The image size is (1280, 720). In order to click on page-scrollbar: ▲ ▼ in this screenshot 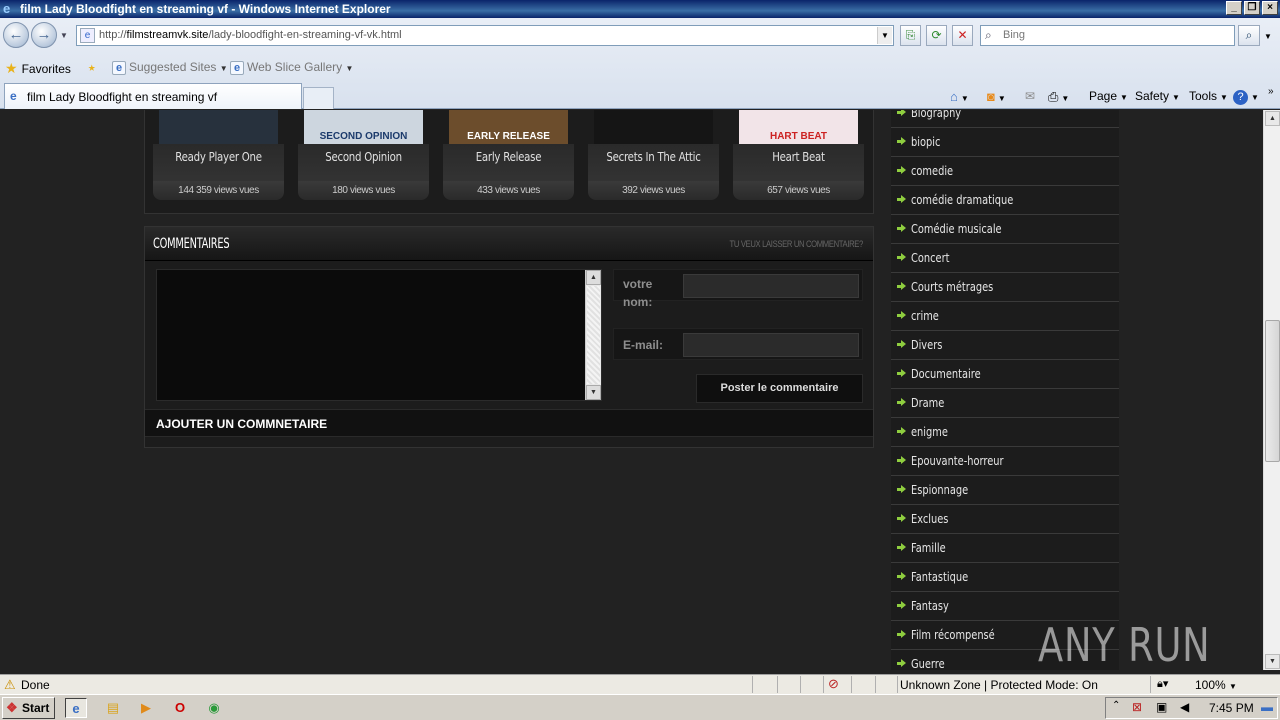, I will do `click(1271, 390)`.